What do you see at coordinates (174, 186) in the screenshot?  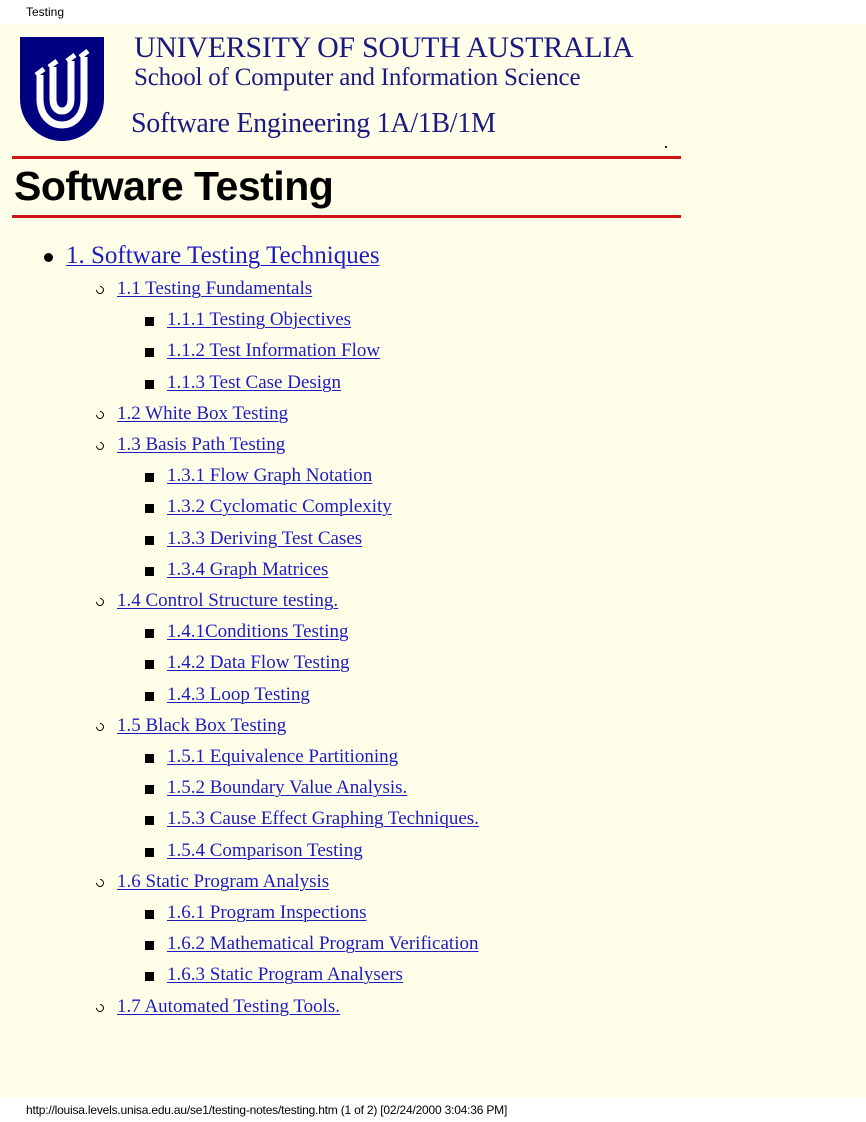 I see `page-title: Software Testing` at bounding box center [174, 186].